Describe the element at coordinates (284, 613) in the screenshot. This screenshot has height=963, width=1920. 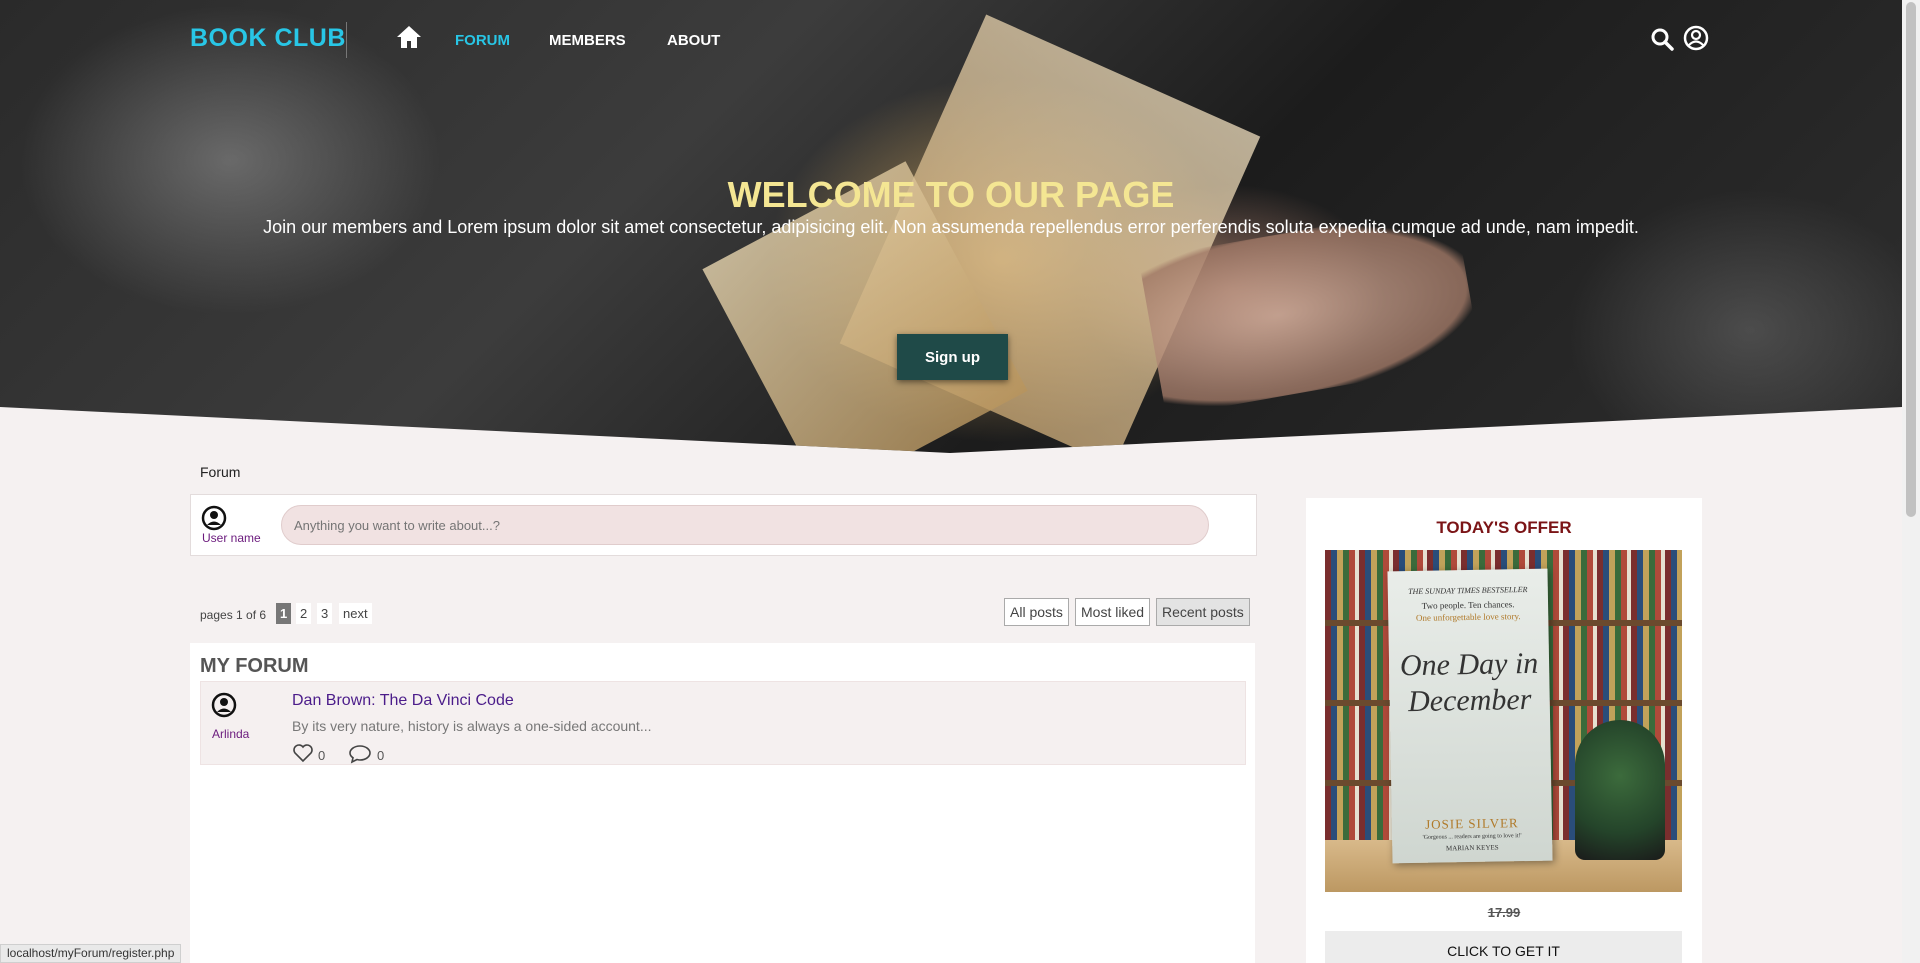
I see `page-1-button: 1` at that location.